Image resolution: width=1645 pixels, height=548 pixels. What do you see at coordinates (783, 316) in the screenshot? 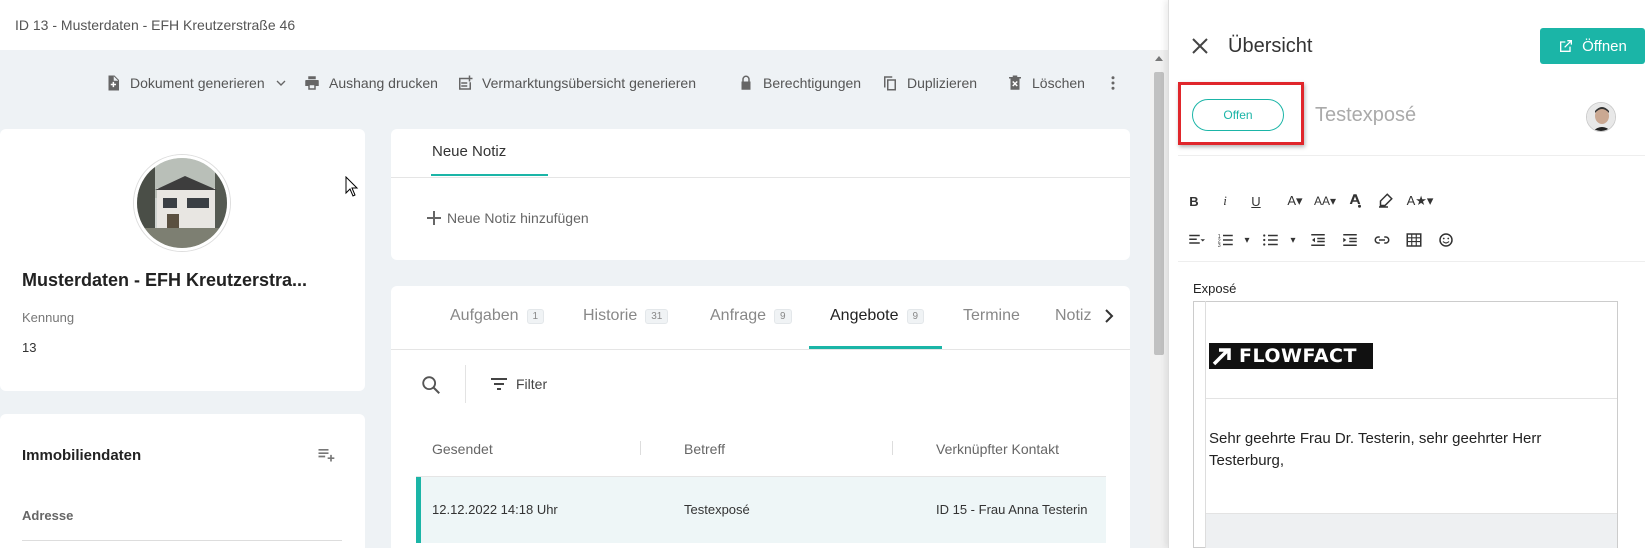
I see `count-badge: 9` at bounding box center [783, 316].